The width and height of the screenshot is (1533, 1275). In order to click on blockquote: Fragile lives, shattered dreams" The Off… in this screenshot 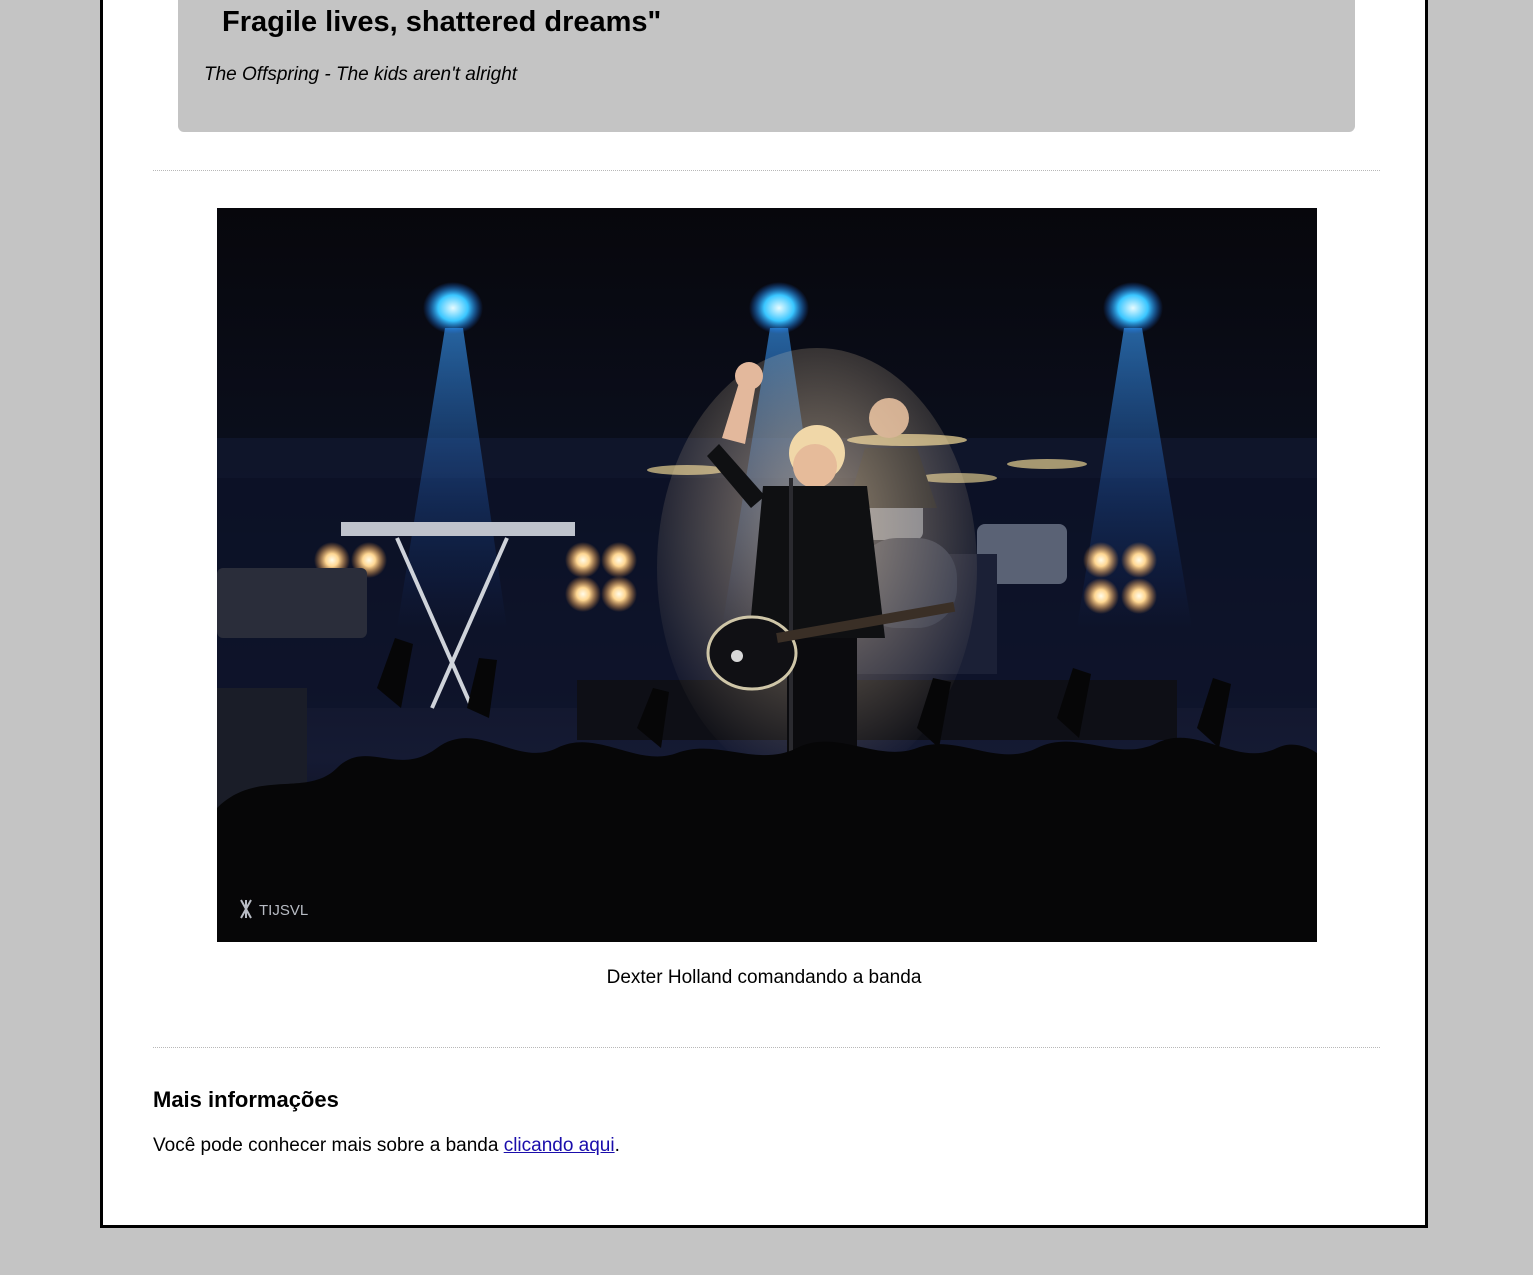, I will do `click(766, 66)`.